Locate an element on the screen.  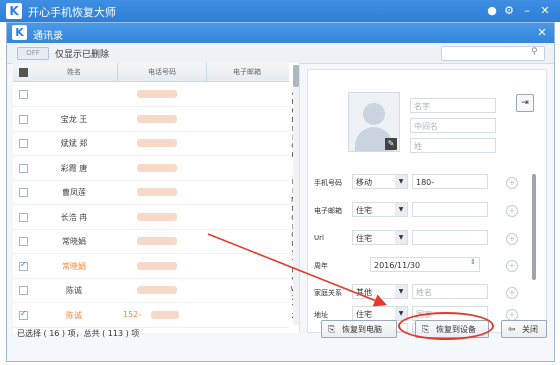
annotation-ellipse is located at coordinates (446, 326).